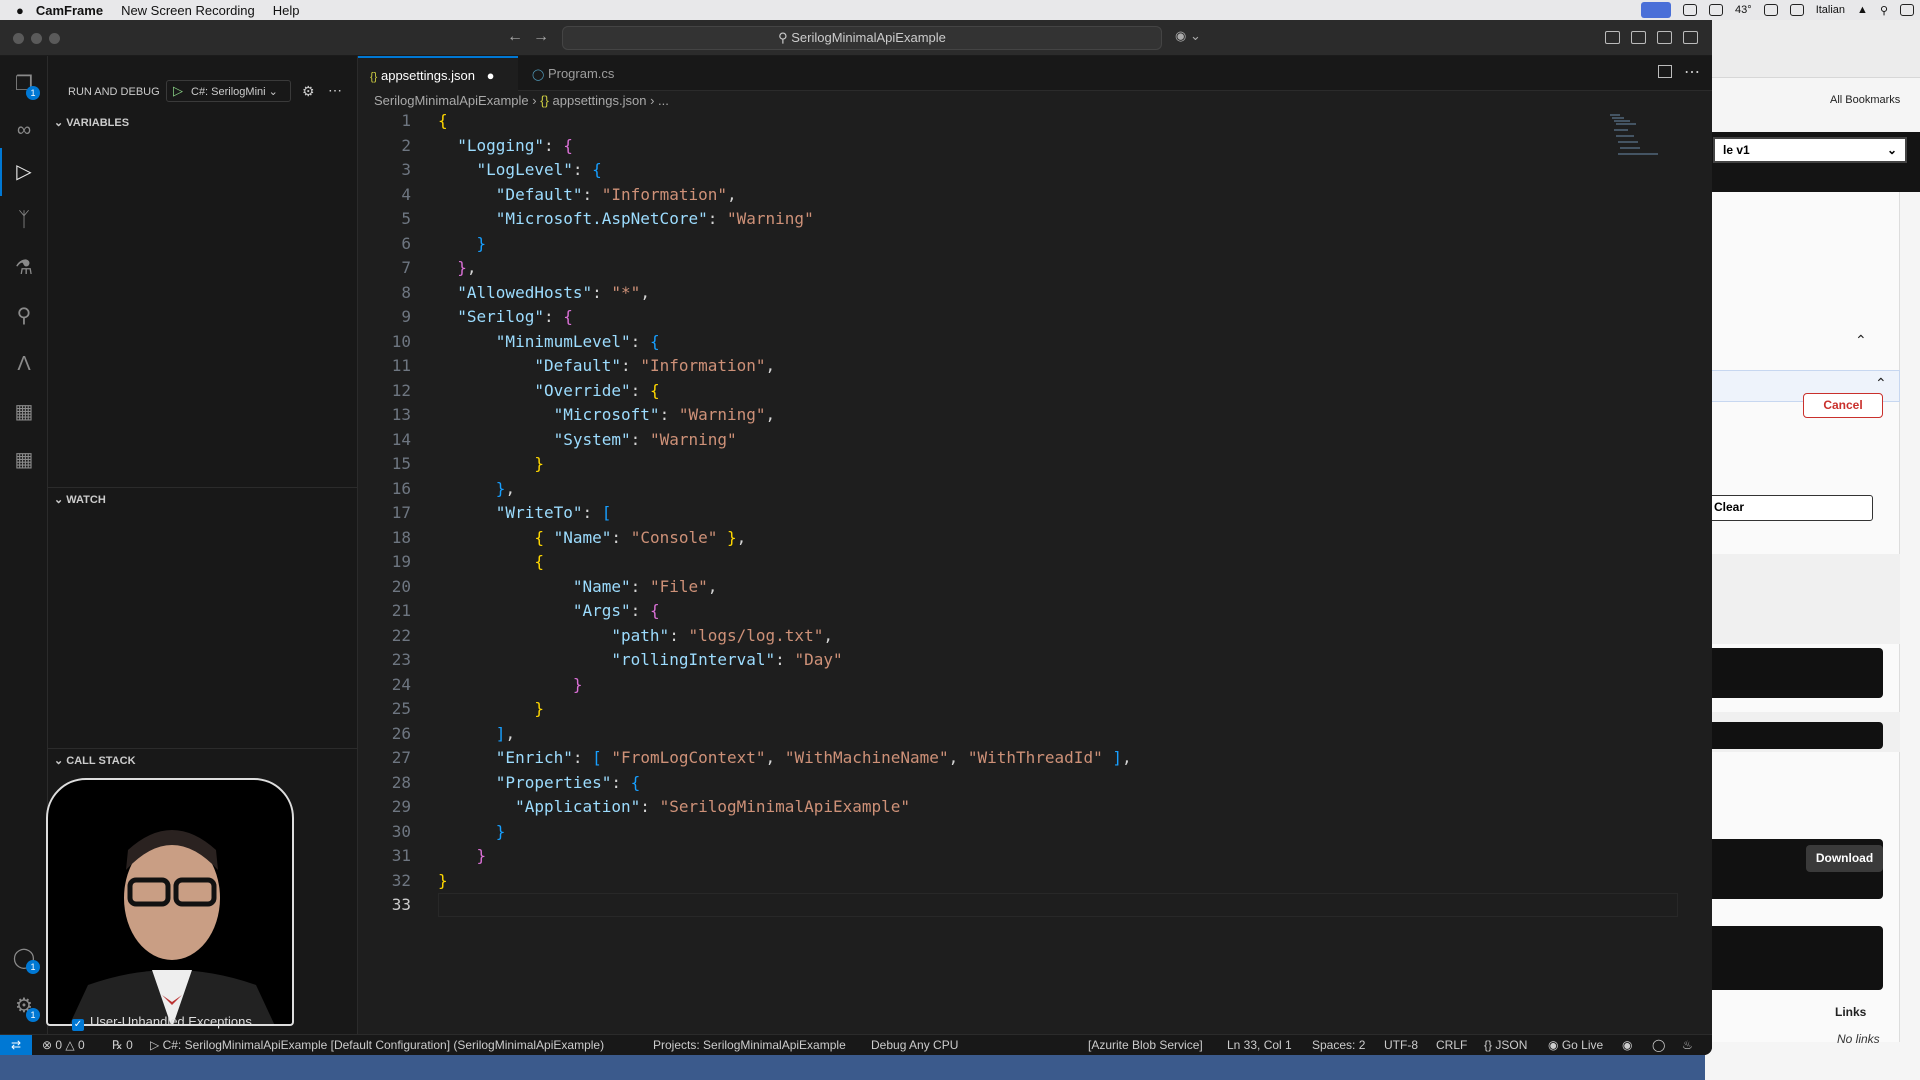  What do you see at coordinates (1145, 1045) in the screenshot?
I see `azurite-status: [Azurite Blob Service]` at bounding box center [1145, 1045].